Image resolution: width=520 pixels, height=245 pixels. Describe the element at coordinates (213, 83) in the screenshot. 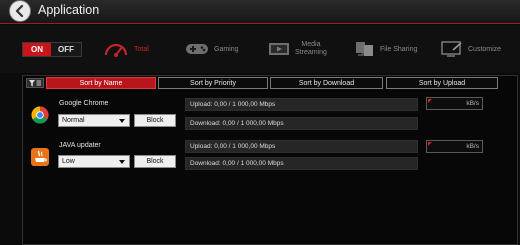

I see `tab-sort-by-priority: Sort by Priority` at that location.